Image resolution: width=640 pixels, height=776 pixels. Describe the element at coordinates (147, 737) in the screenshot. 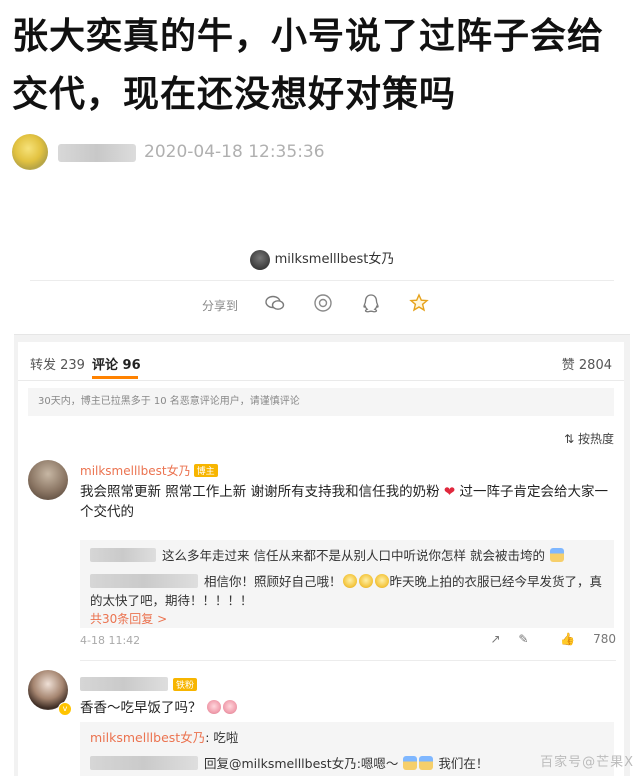

I see `reply-user: milksmelllbest女乃` at that location.